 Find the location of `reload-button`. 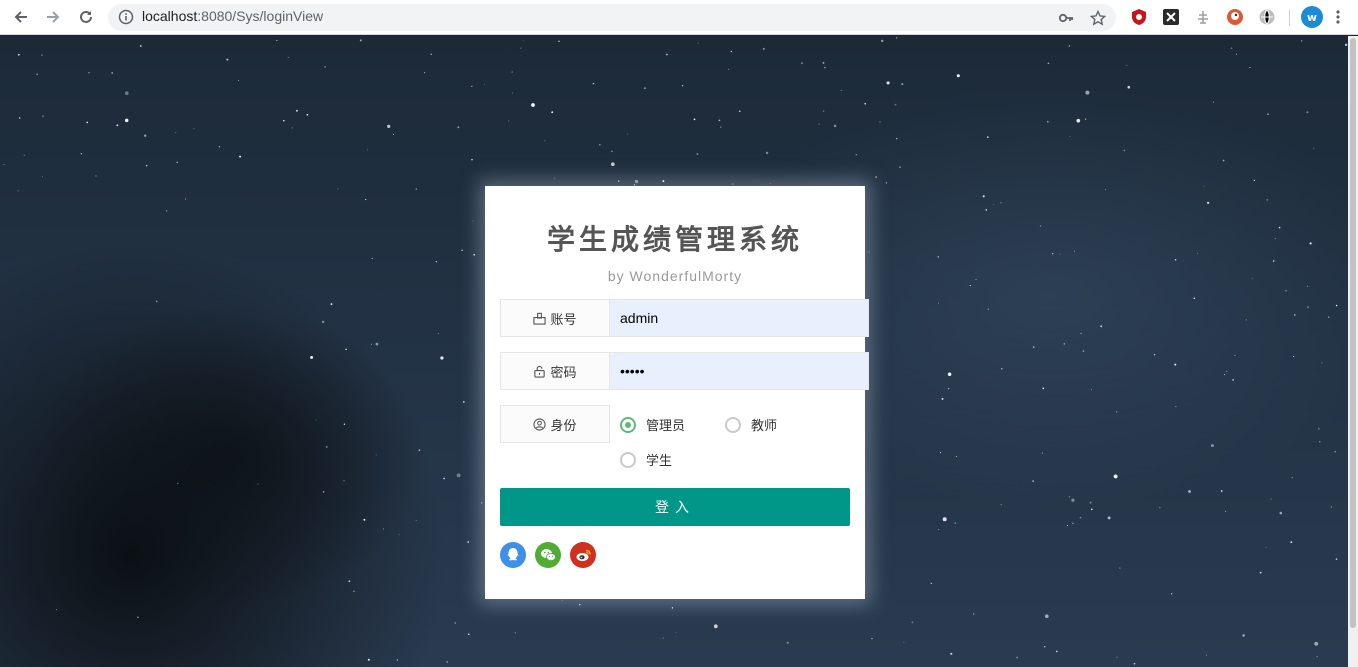

reload-button is located at coordinates (86, 17).